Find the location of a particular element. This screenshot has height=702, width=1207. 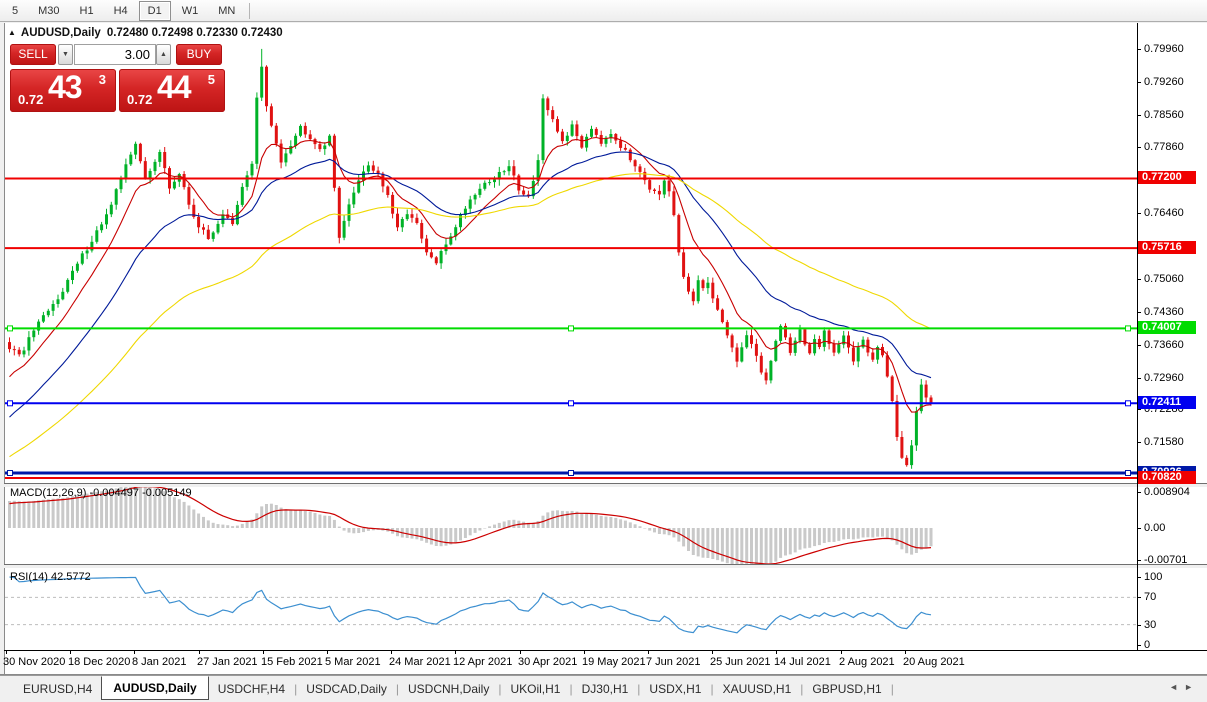

price-axis-tick: 0.79260 is located at coordinates (1164, 82).